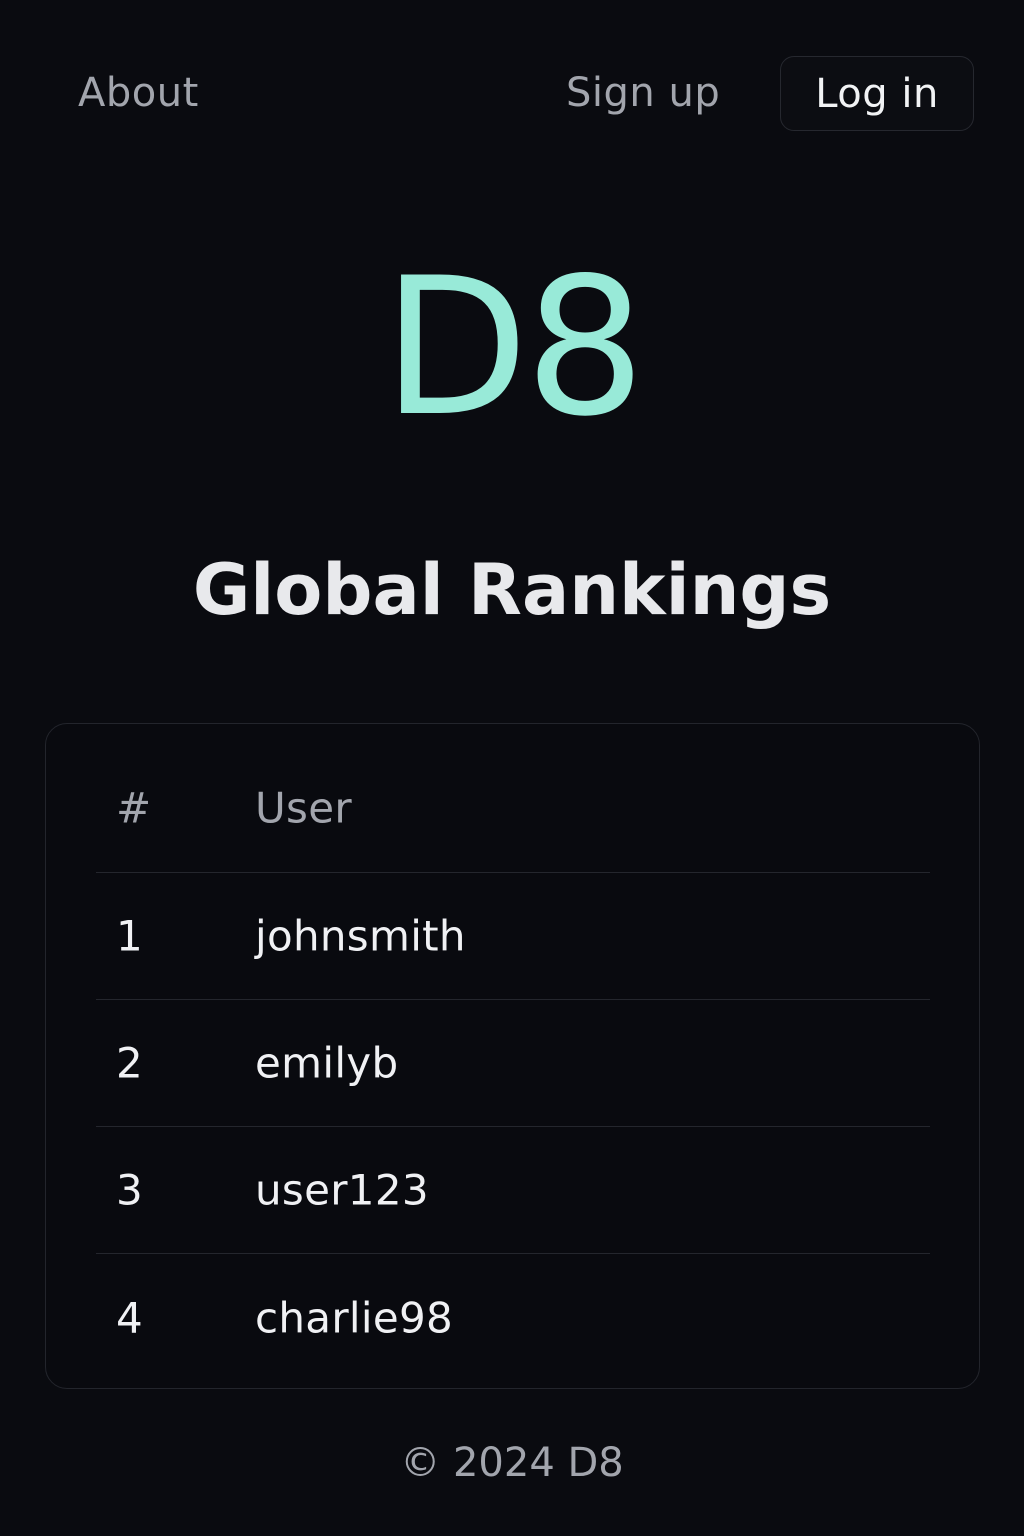  I want to click on brand-logo: D8, so click(513, 347).